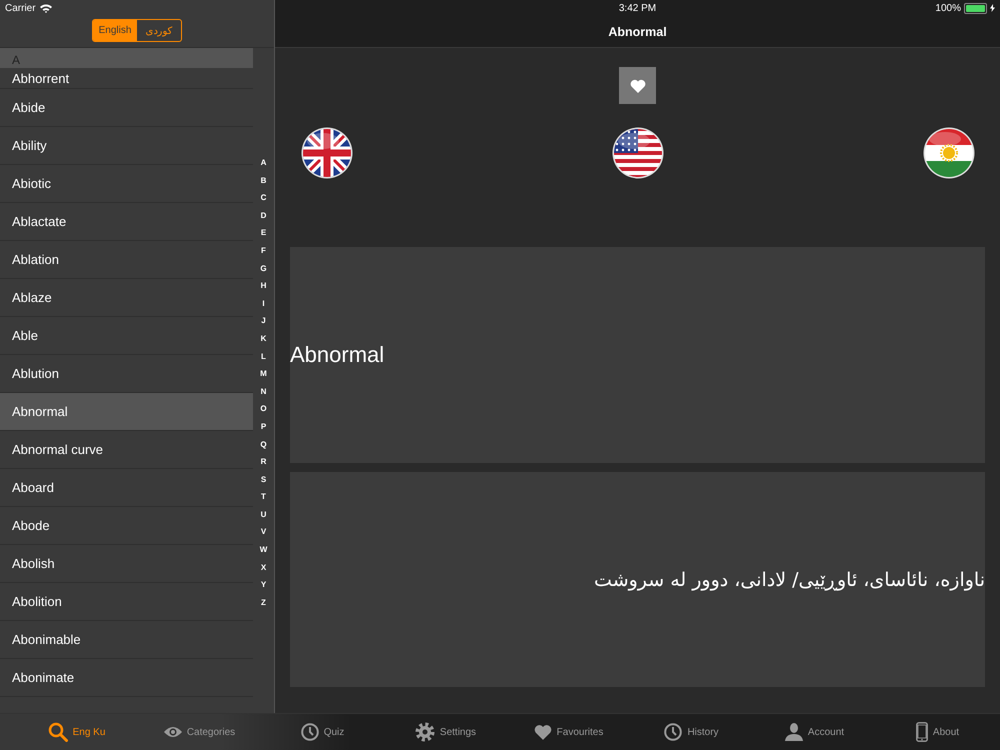  What do you see at coordinates (814, 732) in the screenshot?
I see `tab-item: Account` at bounding box center [814, 732].